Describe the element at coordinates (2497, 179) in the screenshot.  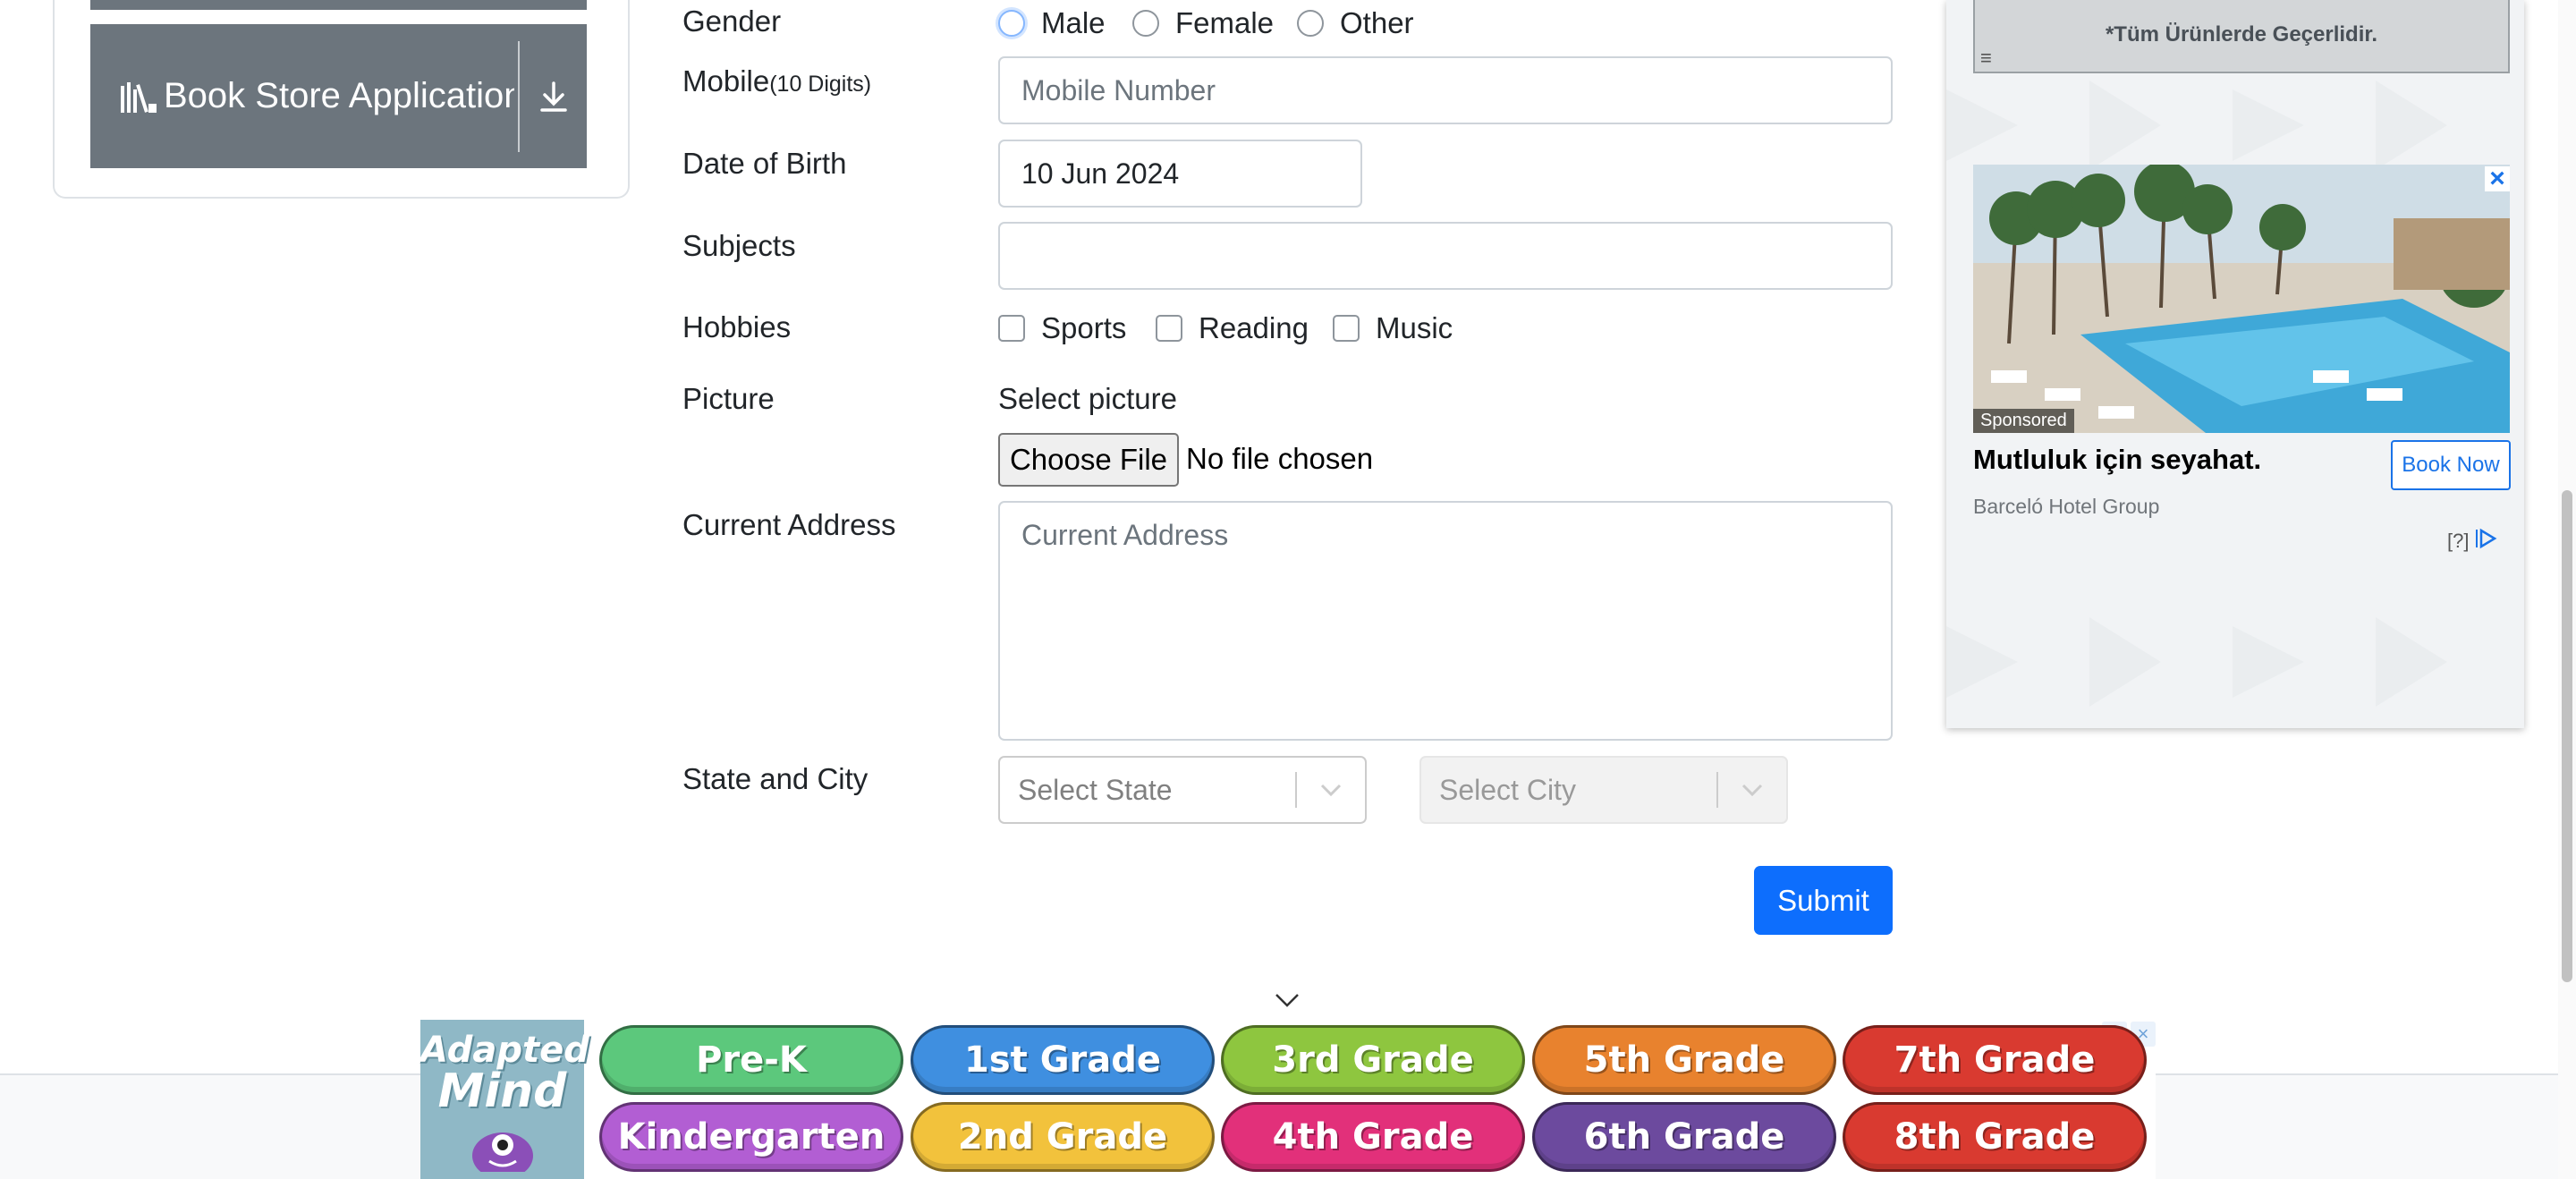
I see `close-icon: ×` at that location.